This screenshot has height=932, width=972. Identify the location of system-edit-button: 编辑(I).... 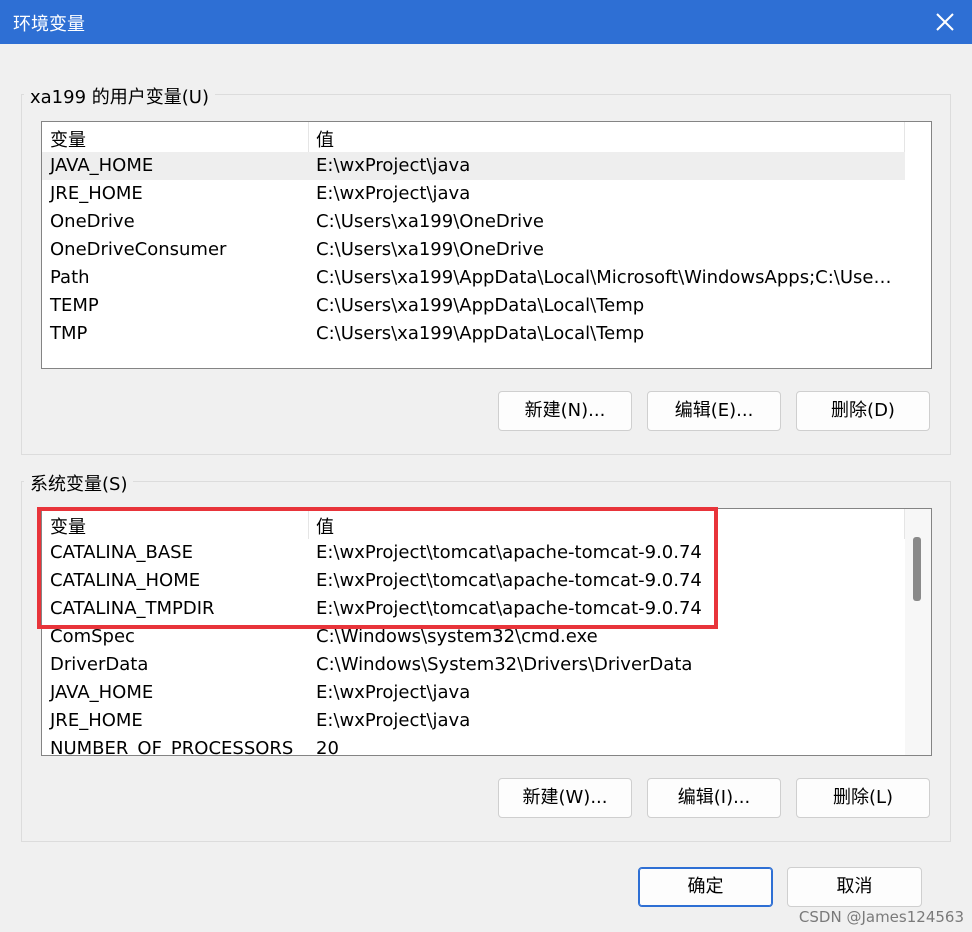
(714, 798).